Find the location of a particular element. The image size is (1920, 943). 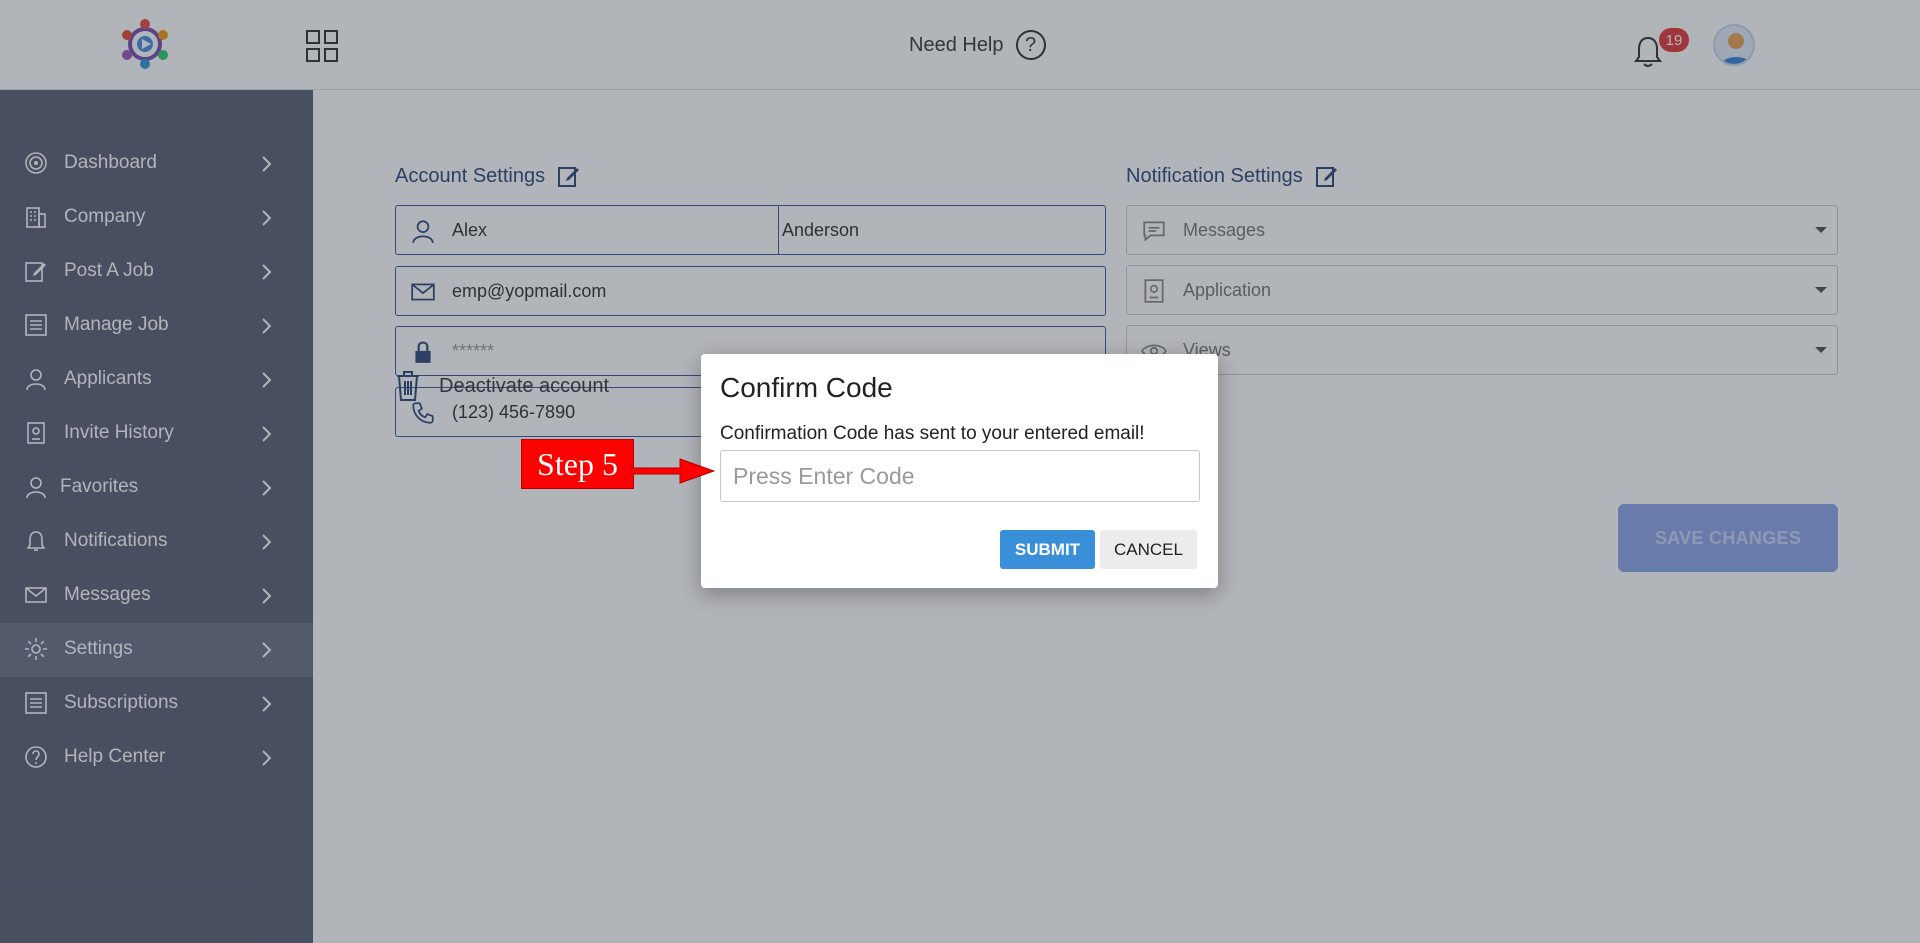

confirmation-code-input is located at coordinates (960, 476).